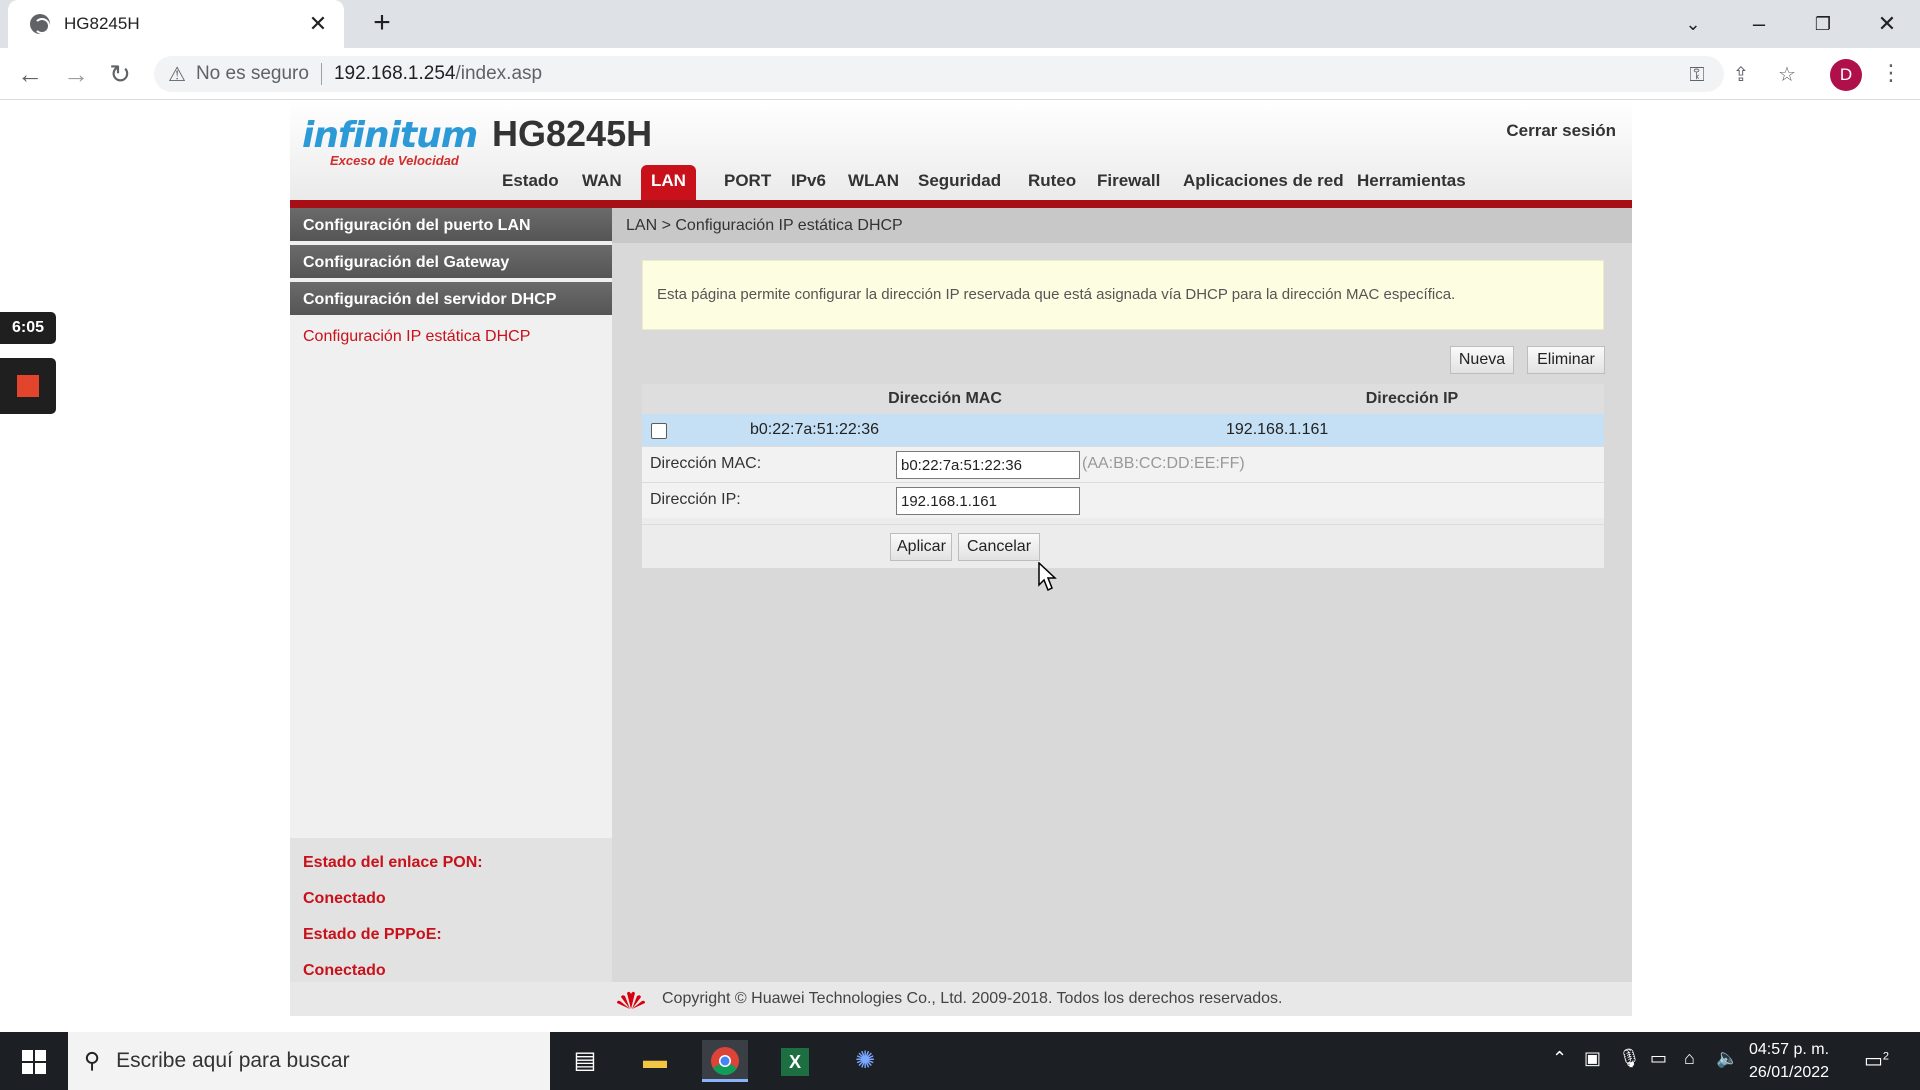  I want to click on pppoe-status-label: Estado de PPPoE:, so click(372, 934).